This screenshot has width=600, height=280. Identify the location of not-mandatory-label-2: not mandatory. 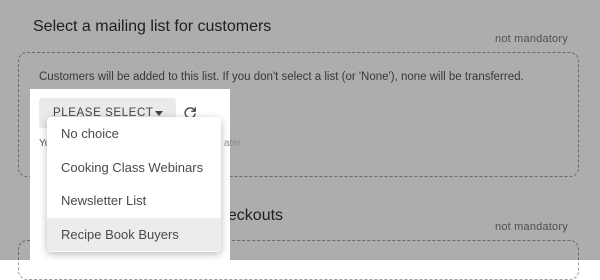
(531, 227).